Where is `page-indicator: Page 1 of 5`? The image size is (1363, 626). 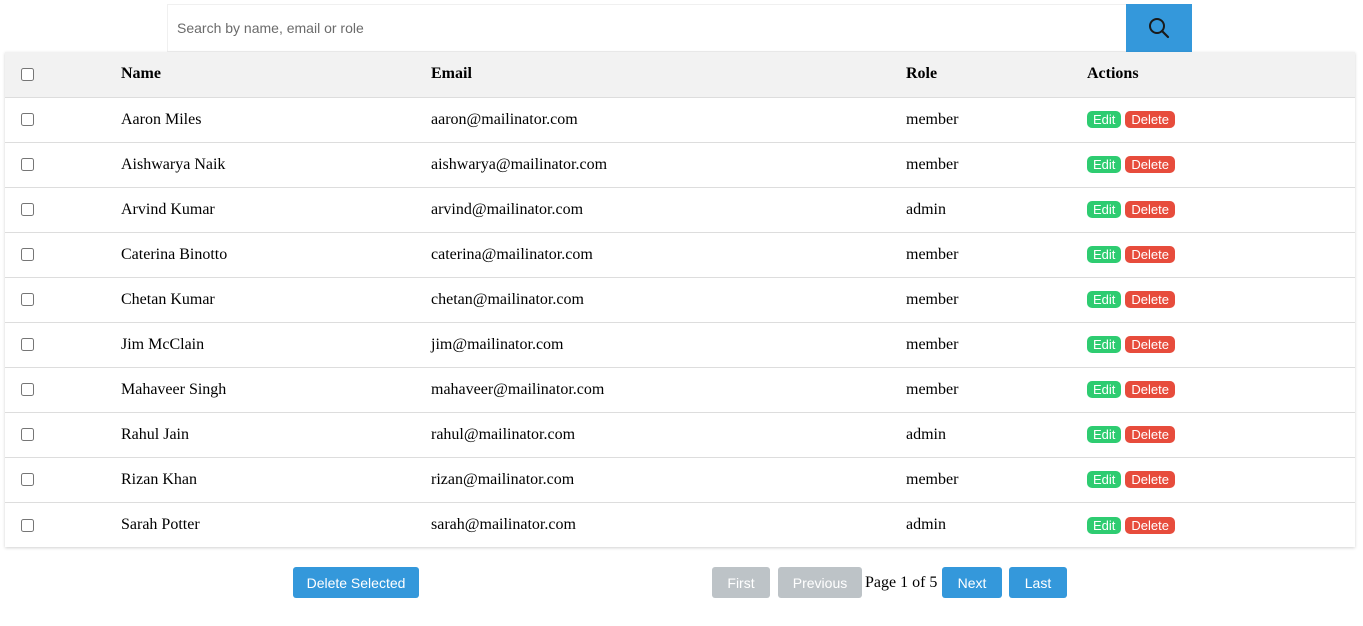
page-indicator: Page 1 of 5 is located at coordinates (901, 582).